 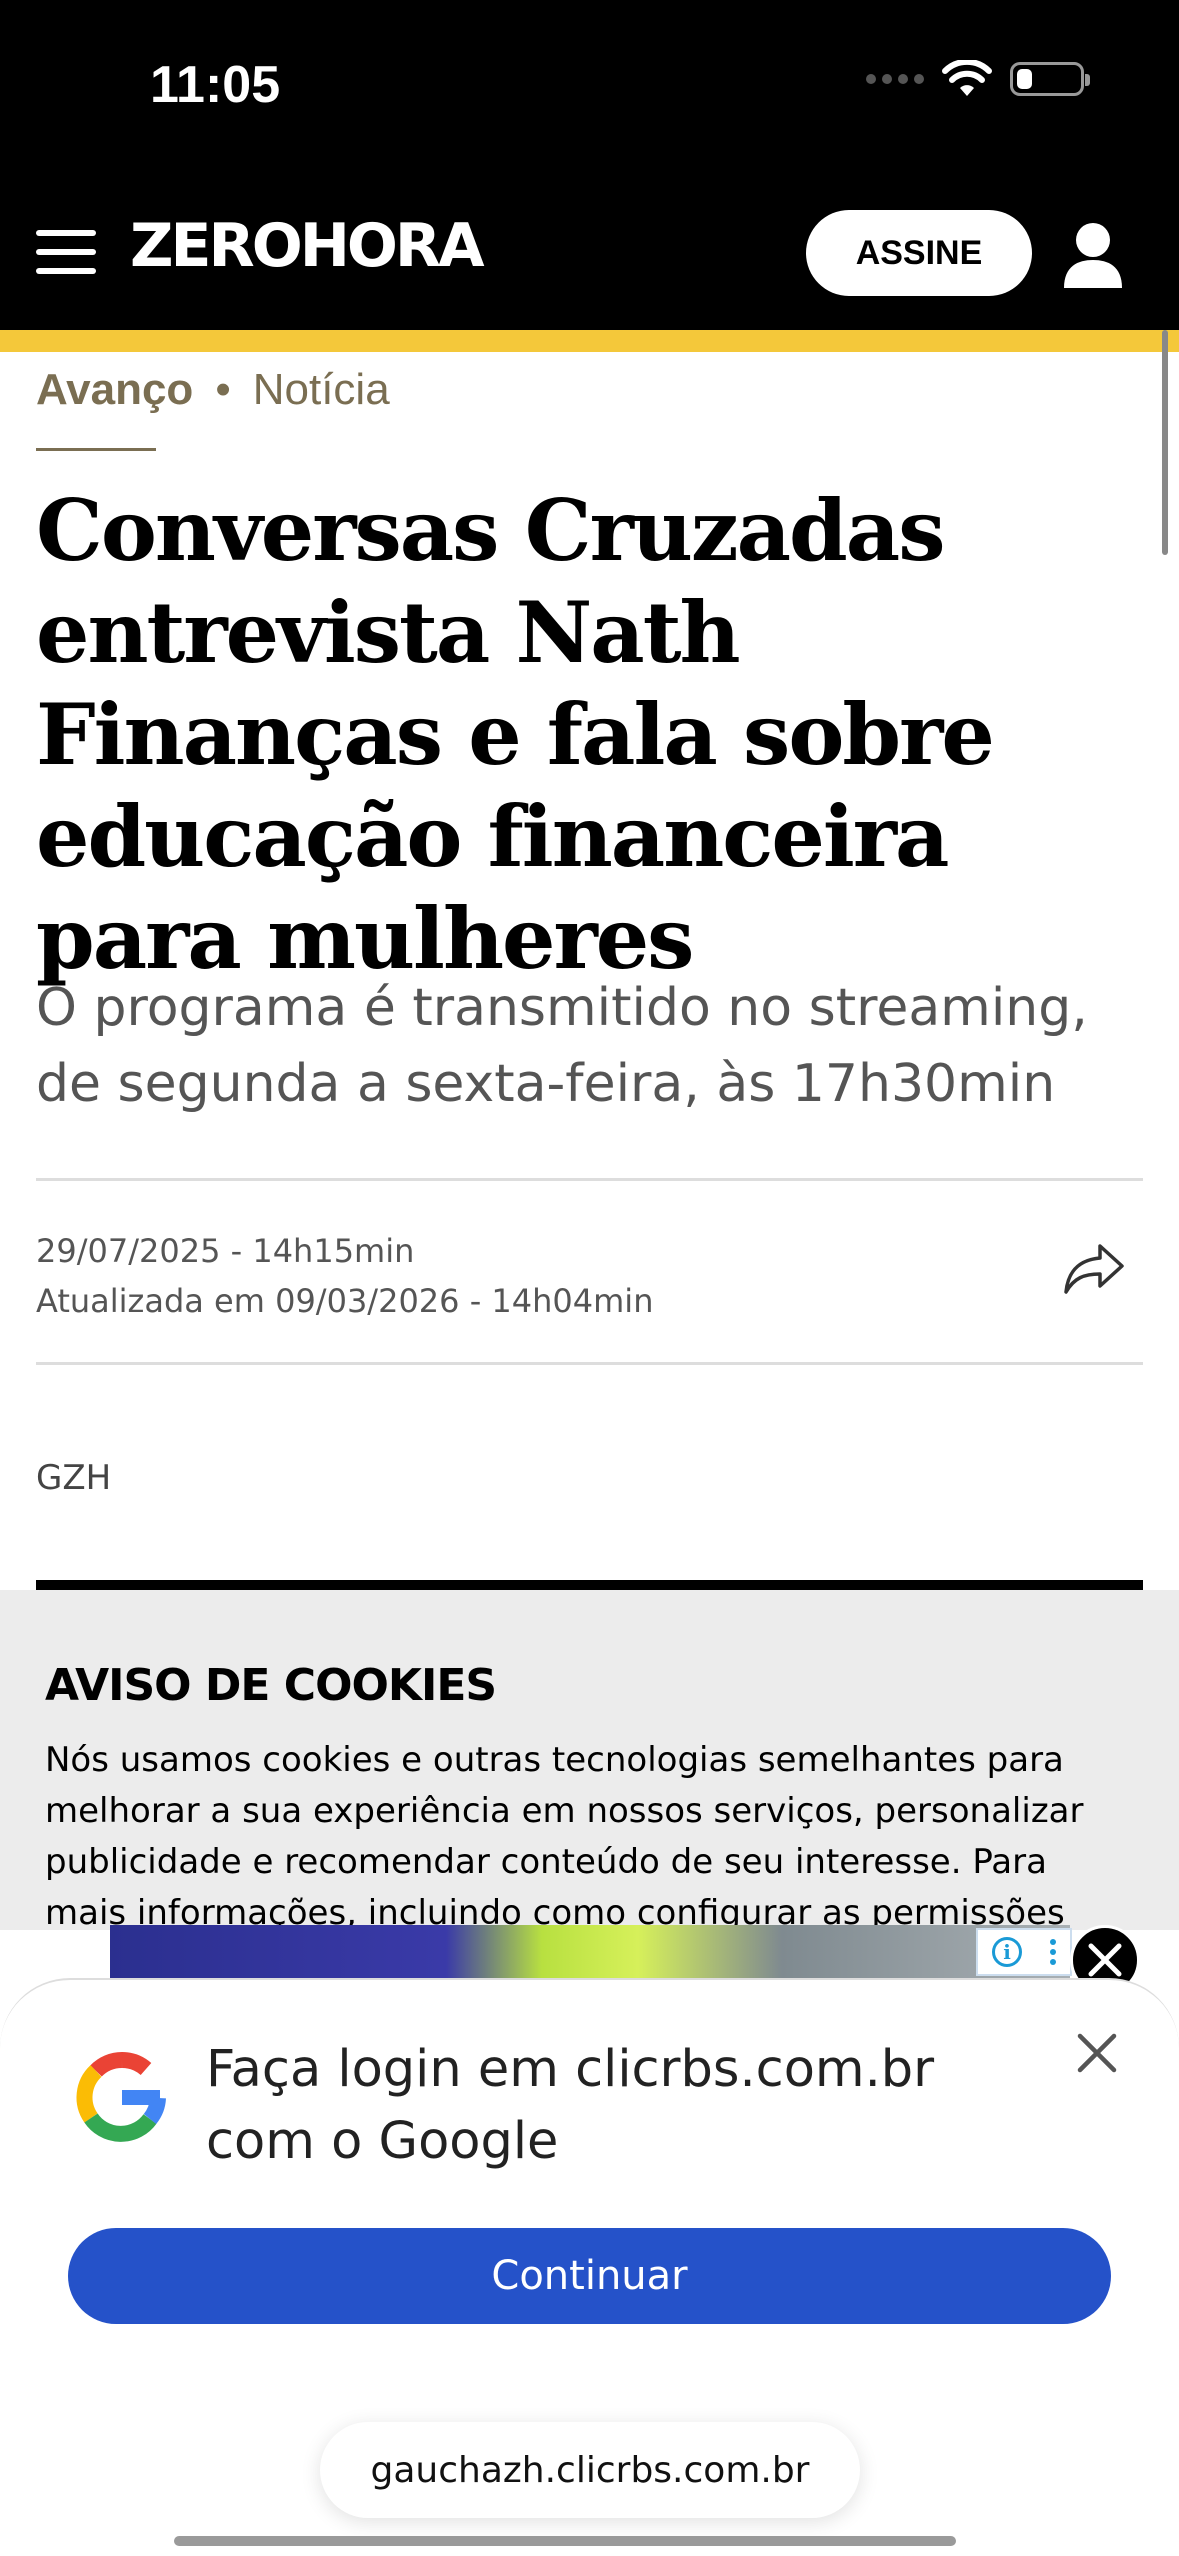 I want to click on published-date: 29/07/2025 - 14h15min, so click(x=225, y=1251).